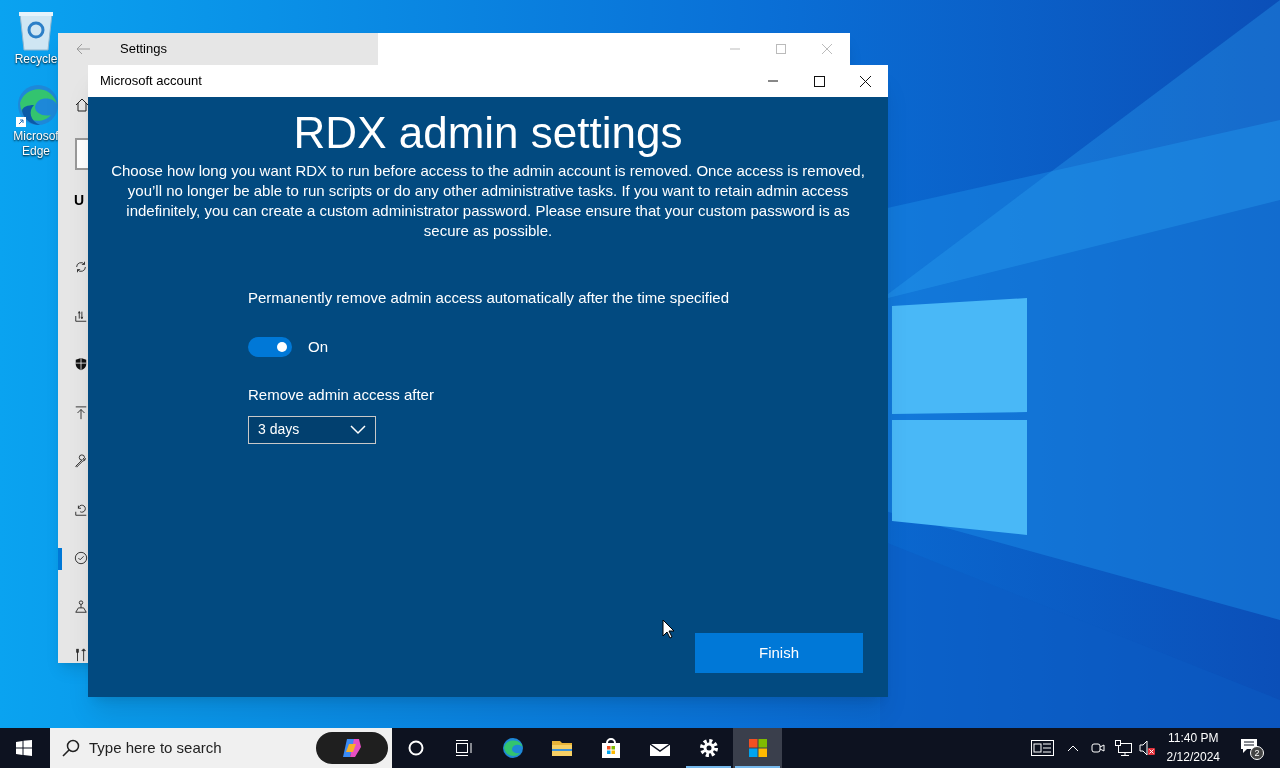 The height and width of the screenshot is (768, 1280). Describe the element at coordinates (1146, 748) in the screenshot. I see `muted-speaker-icon` at that location.